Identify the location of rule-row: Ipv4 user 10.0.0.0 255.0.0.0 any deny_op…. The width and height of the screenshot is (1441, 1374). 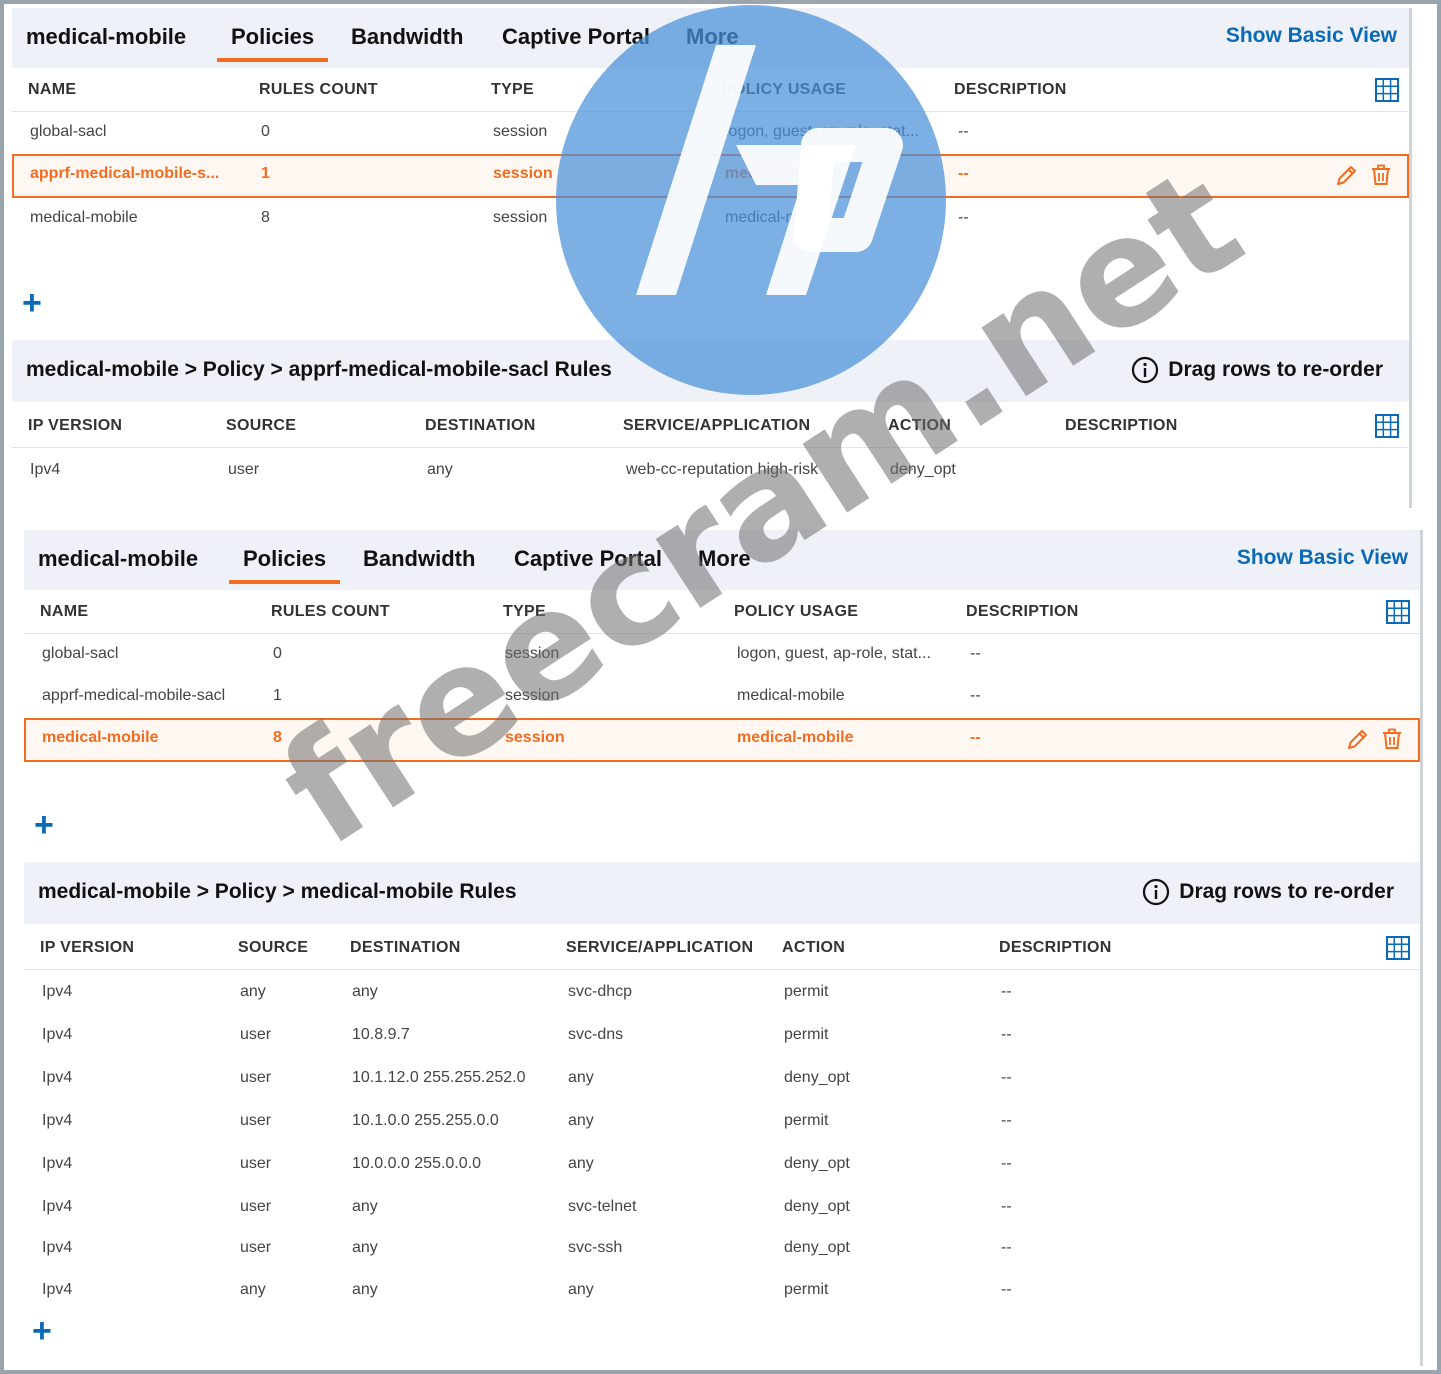
(722, 1165).